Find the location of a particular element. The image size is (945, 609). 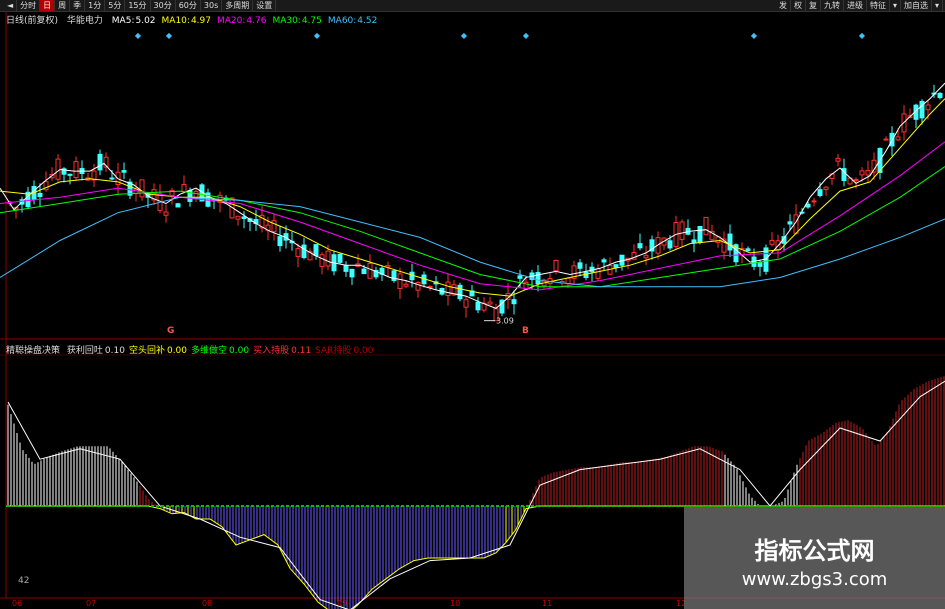

x-tick-label: 09 is located at coordinates (342, 603).